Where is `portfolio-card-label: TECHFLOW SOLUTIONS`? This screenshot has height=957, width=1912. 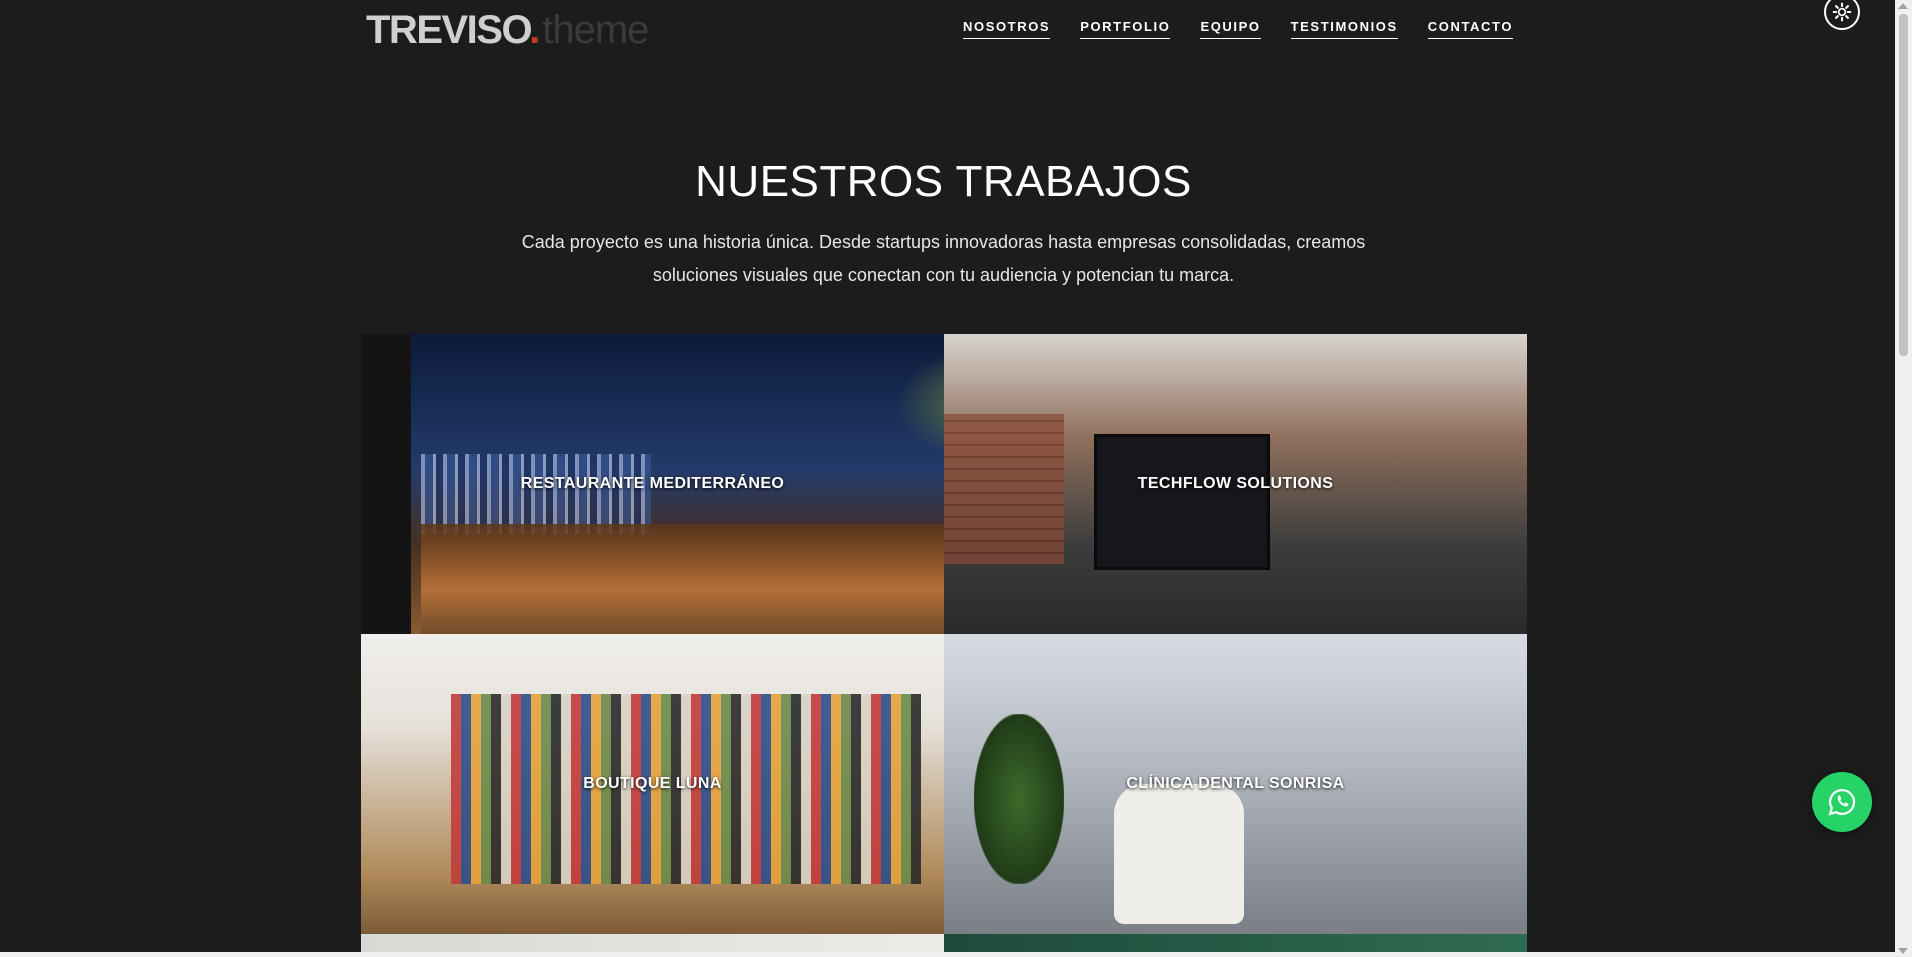 portfolio-card-label: TECHFLOW SOLUTIONS is located at coordinates (1235, 483).